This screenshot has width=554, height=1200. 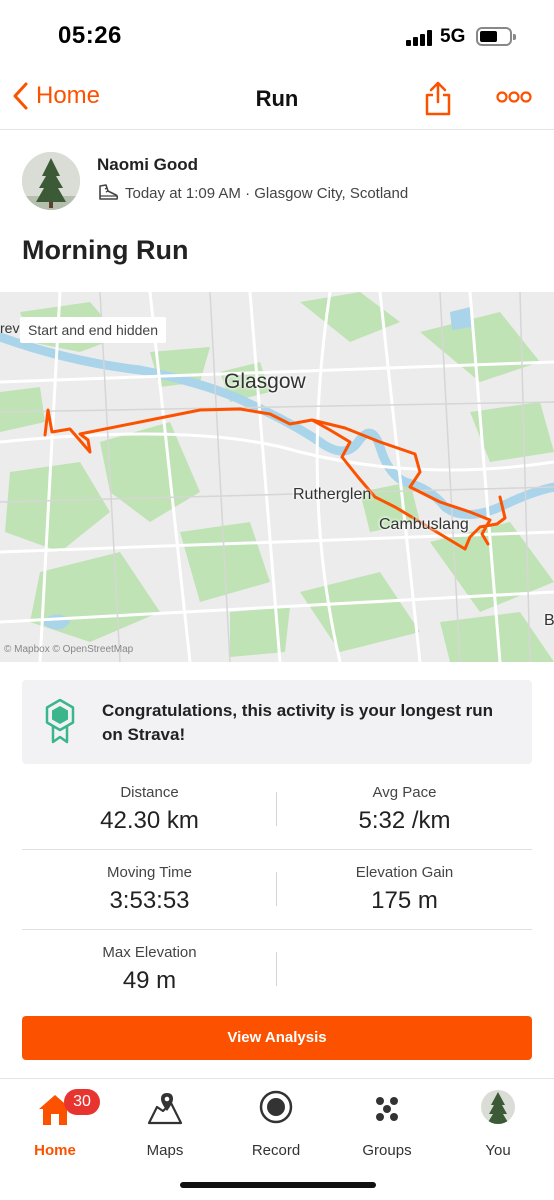 What do you see at coordinates (55, 1129) in the screenshot?
I see `tab-home: 30 Home` at bounding box center [55, 1129].